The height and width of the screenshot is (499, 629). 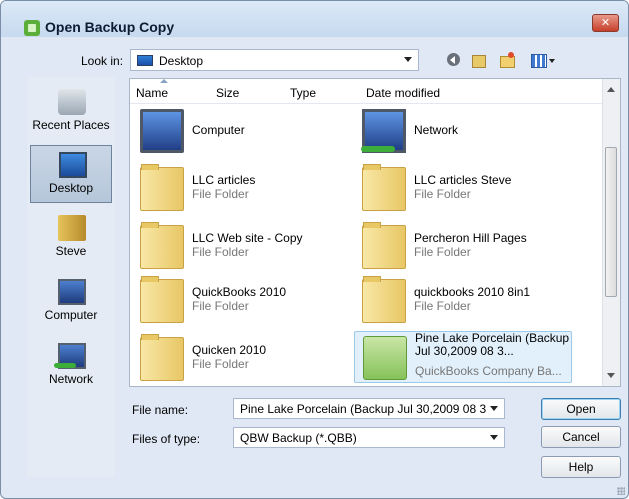 What do you see at coordinates (507, 60) in the screenshot?
I see `new-folder-icon` at bounding box center [507, 60].